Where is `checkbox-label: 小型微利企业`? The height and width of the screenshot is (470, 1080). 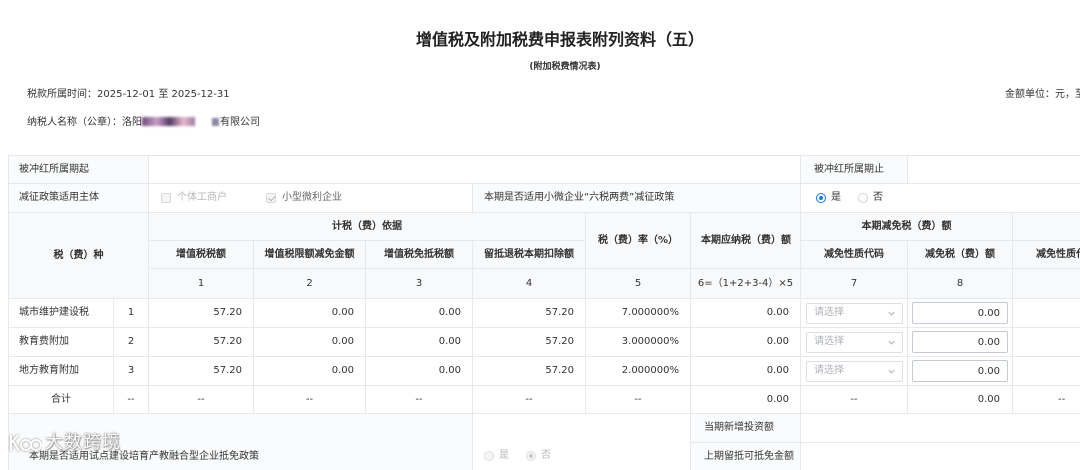
checkbox-label: 小型微利企业 is located at coordinates (312, 197).